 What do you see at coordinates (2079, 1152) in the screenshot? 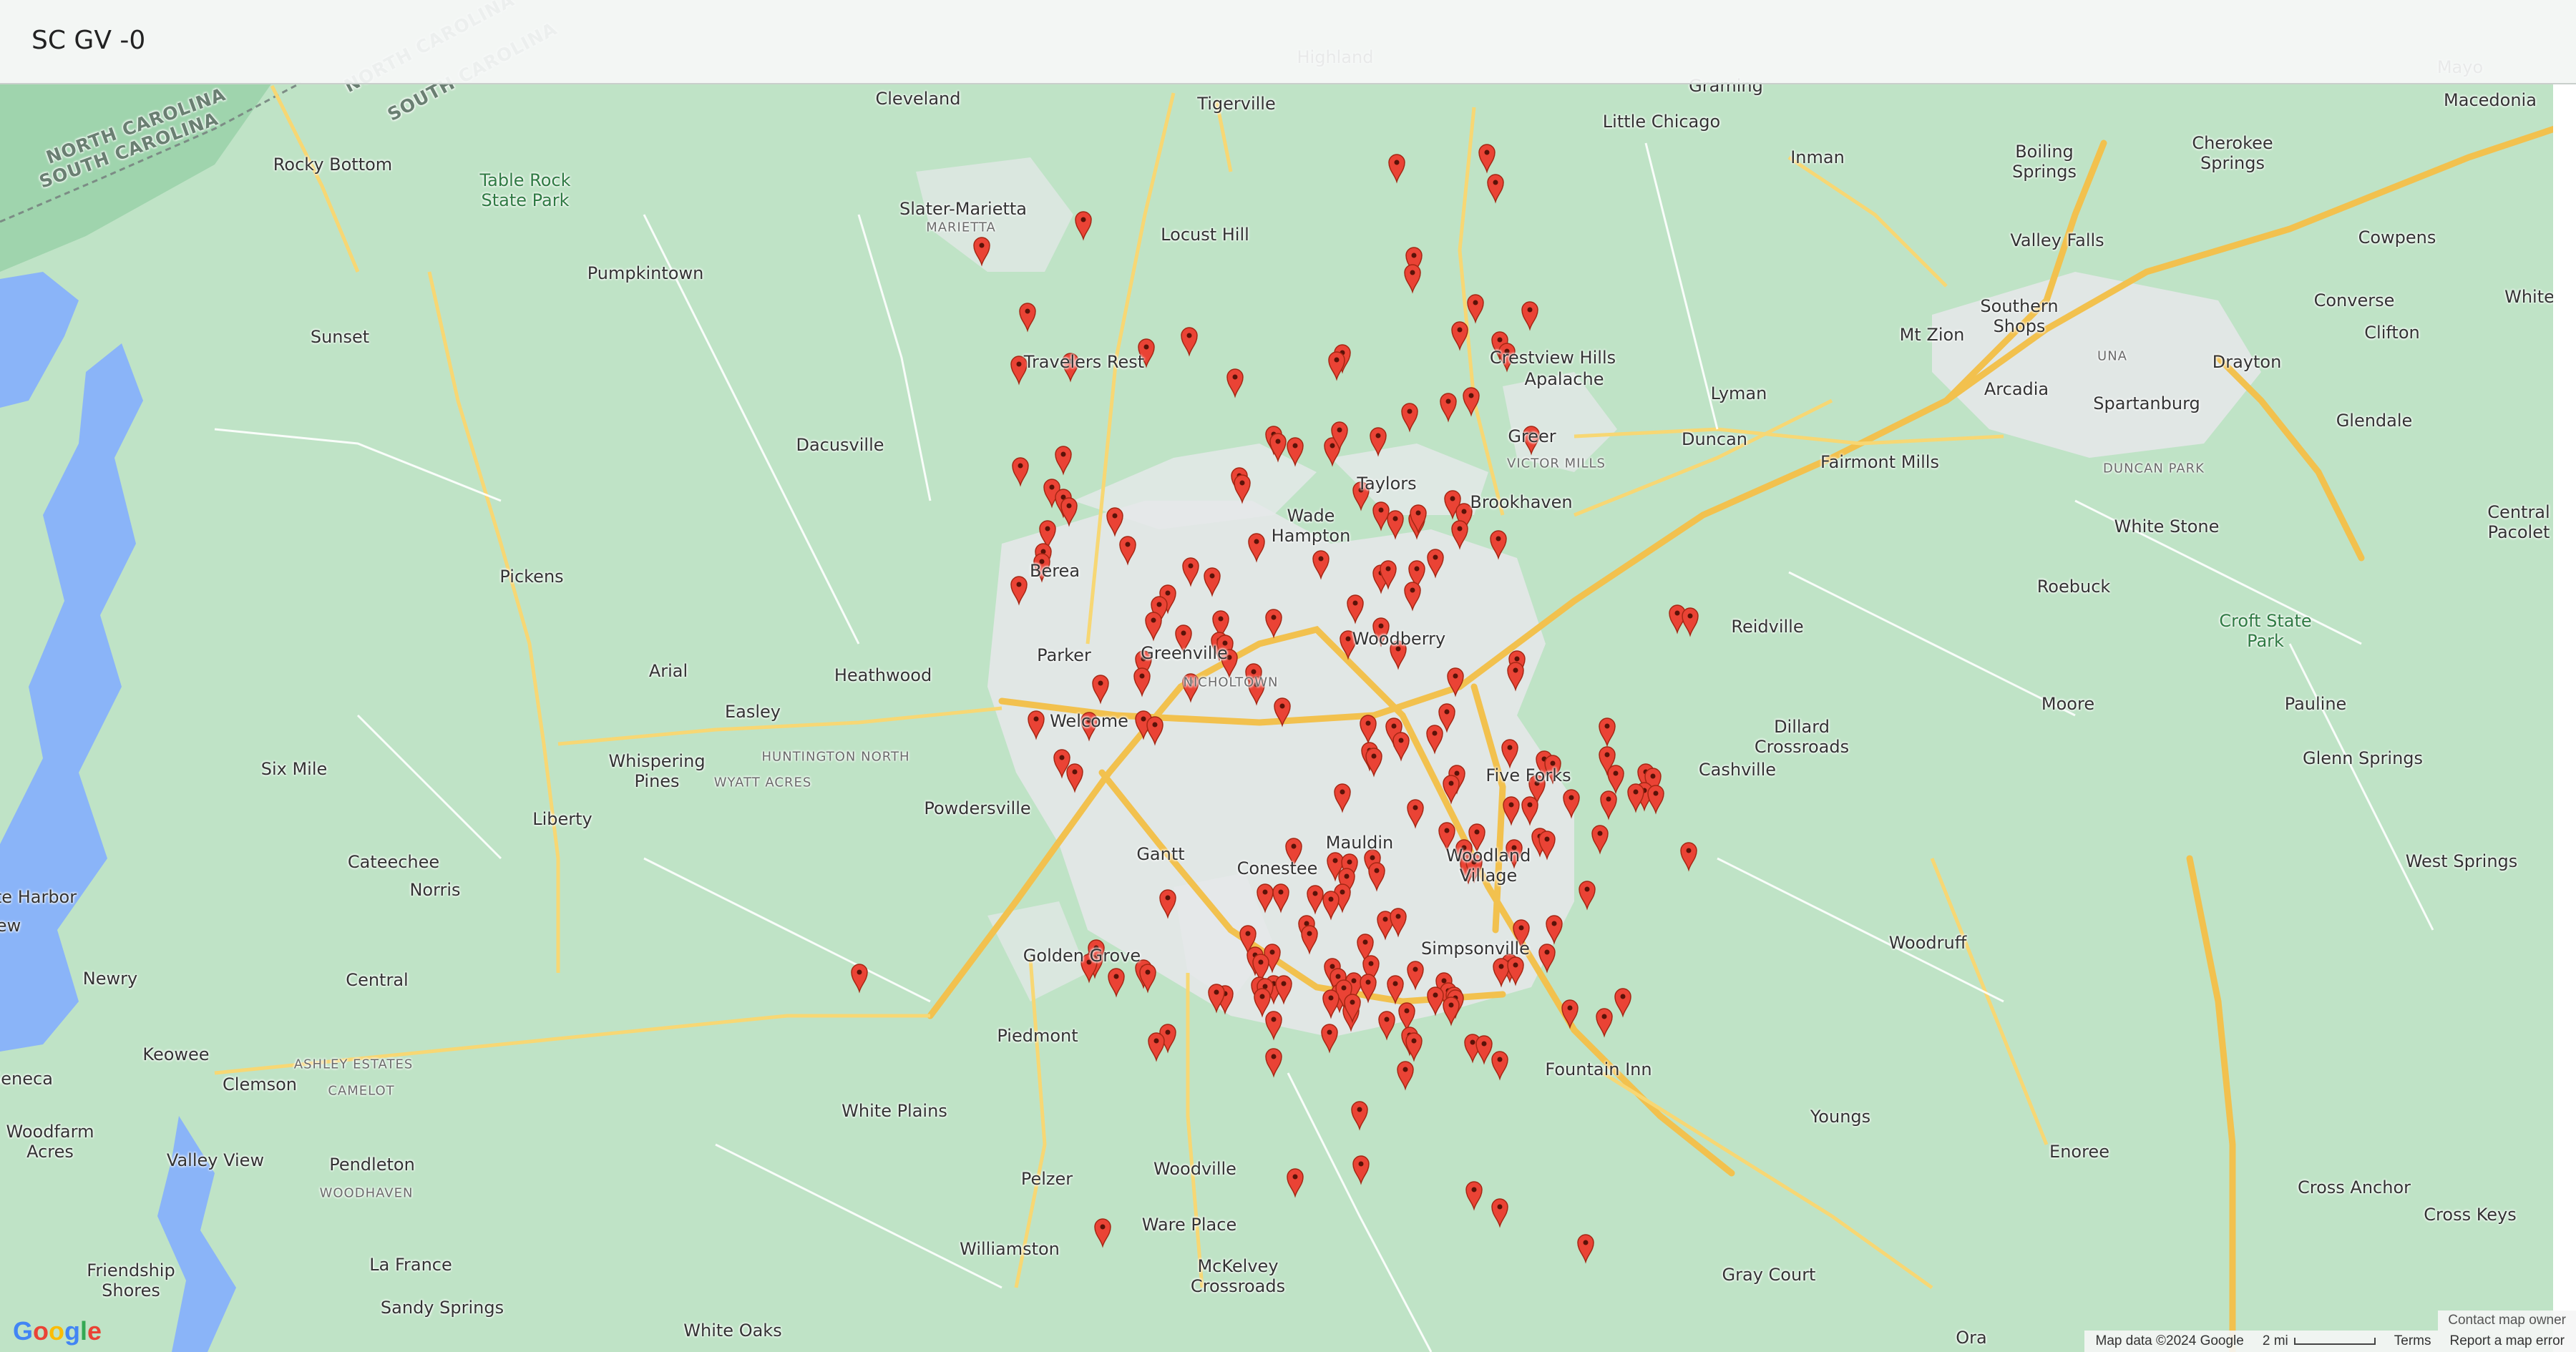
I see `place-label: Enoree` at bounding box center [2079, 1152].